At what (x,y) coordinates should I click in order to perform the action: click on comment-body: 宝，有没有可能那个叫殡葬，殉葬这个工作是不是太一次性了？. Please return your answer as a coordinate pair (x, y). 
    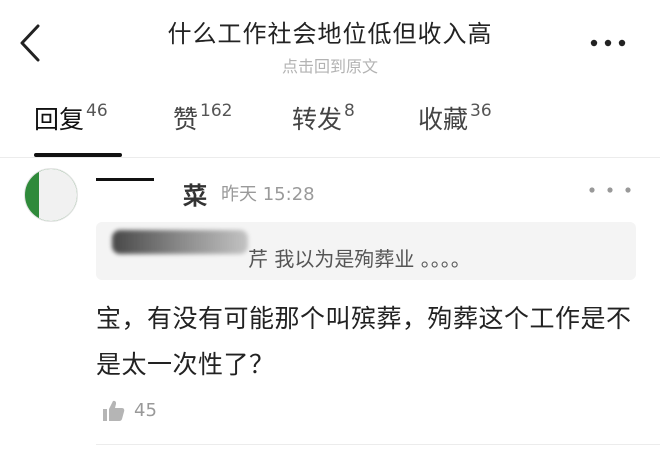
    Looking at the image, I should click on (364, 341).